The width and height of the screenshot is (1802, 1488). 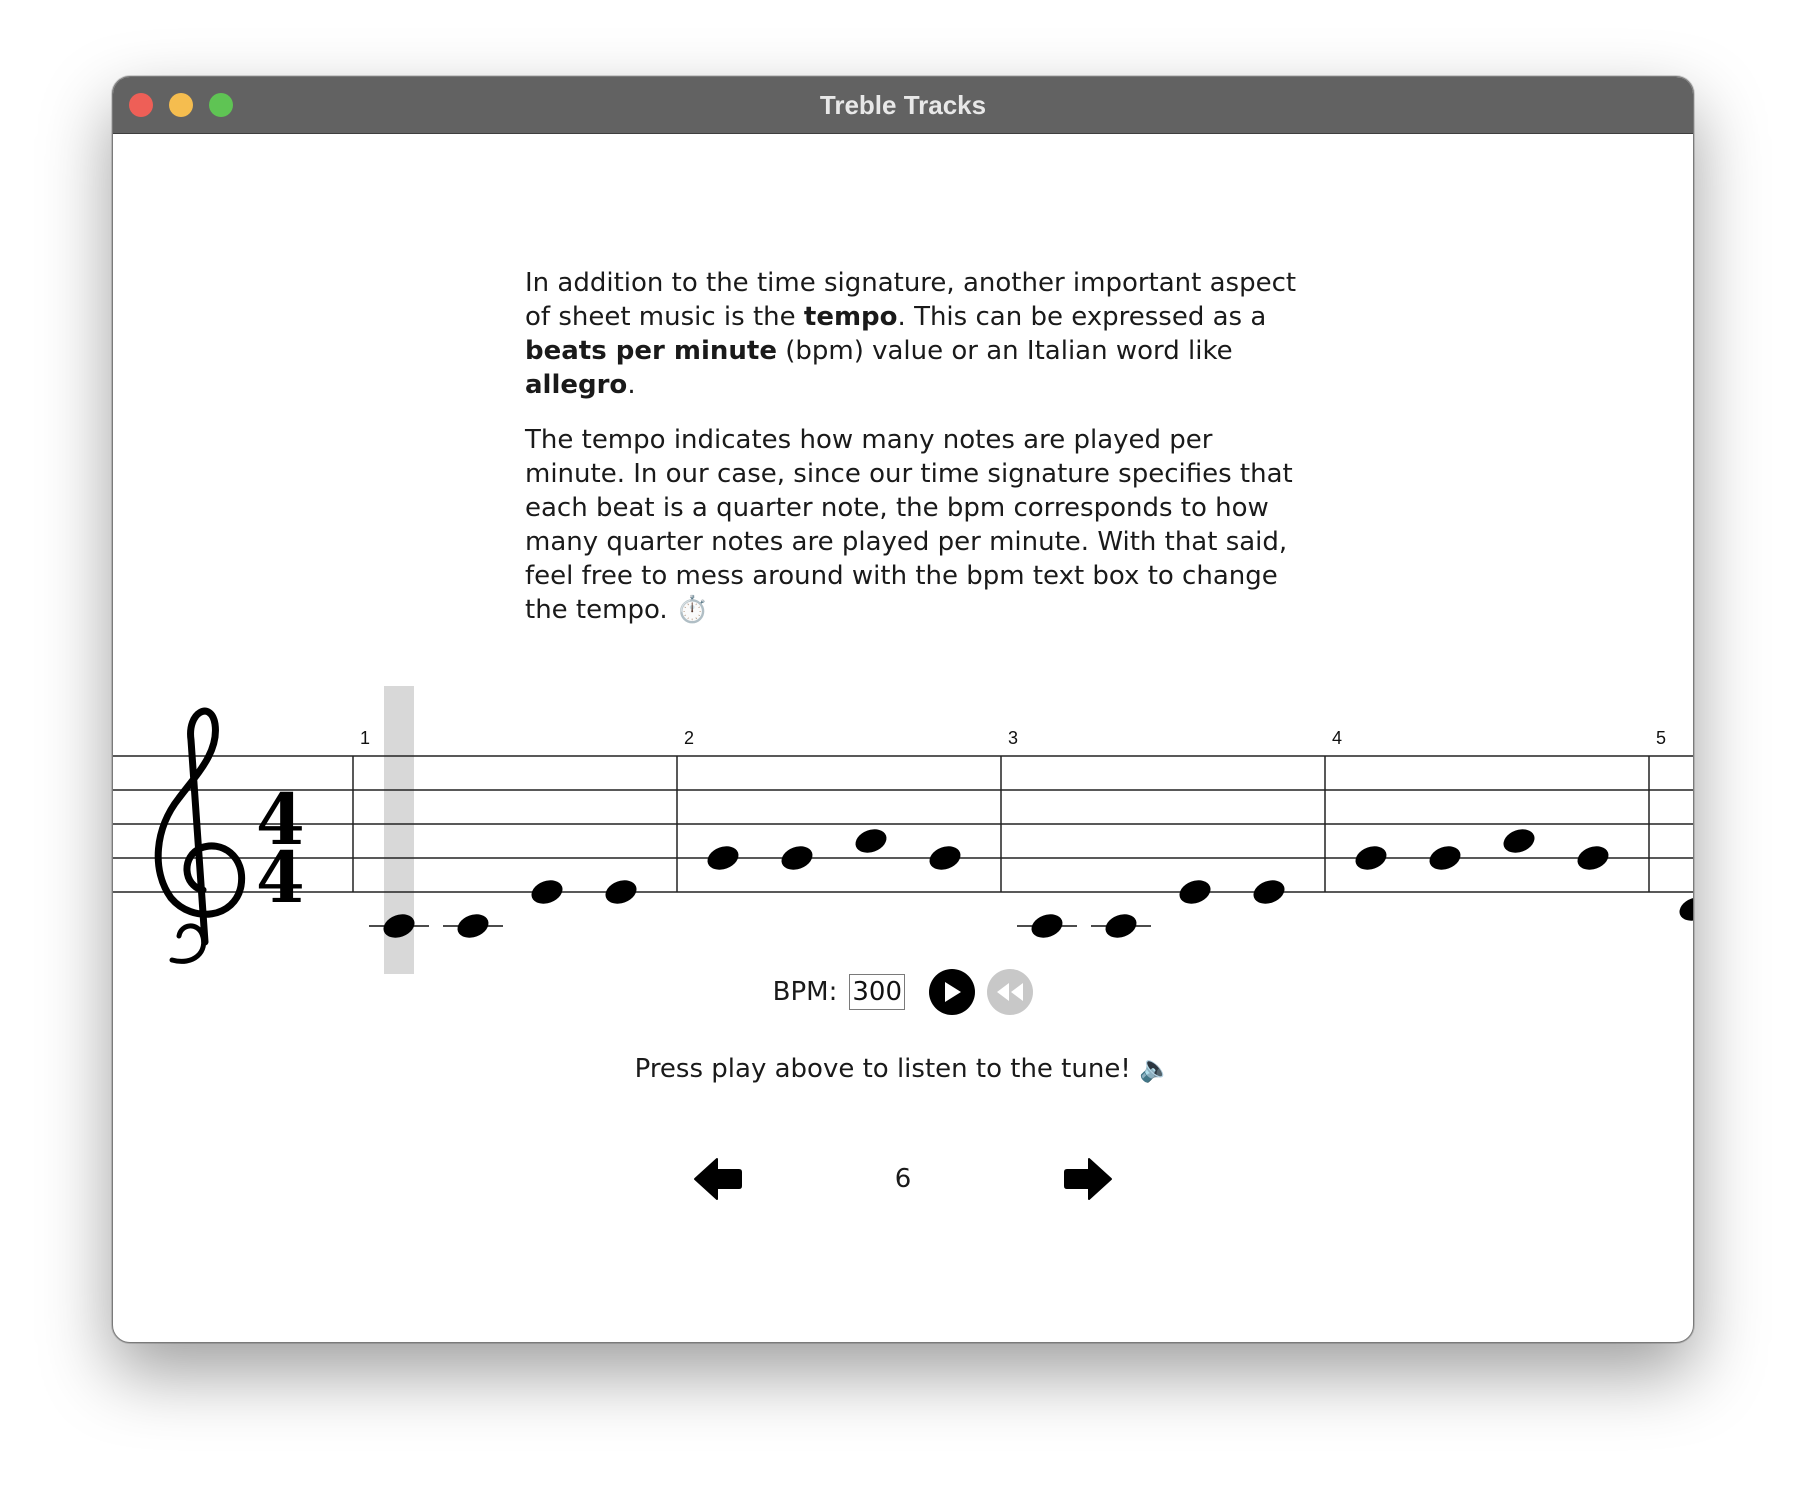 I want to click on page-number: 6, so click(x=903, y=1179).